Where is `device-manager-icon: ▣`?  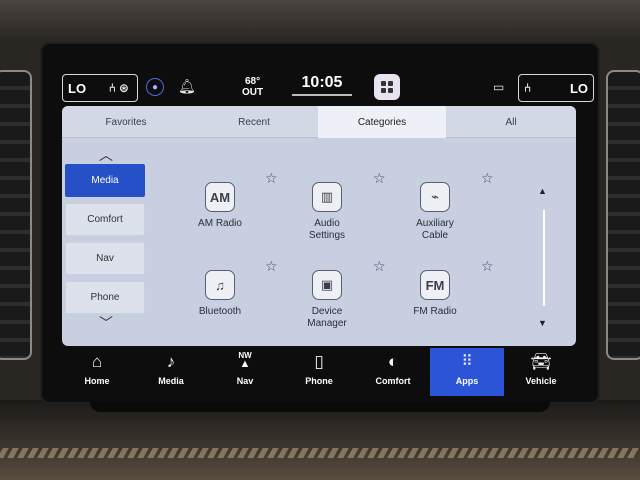
device-manager-icon: ▣ is located at coordinates (327, 285).